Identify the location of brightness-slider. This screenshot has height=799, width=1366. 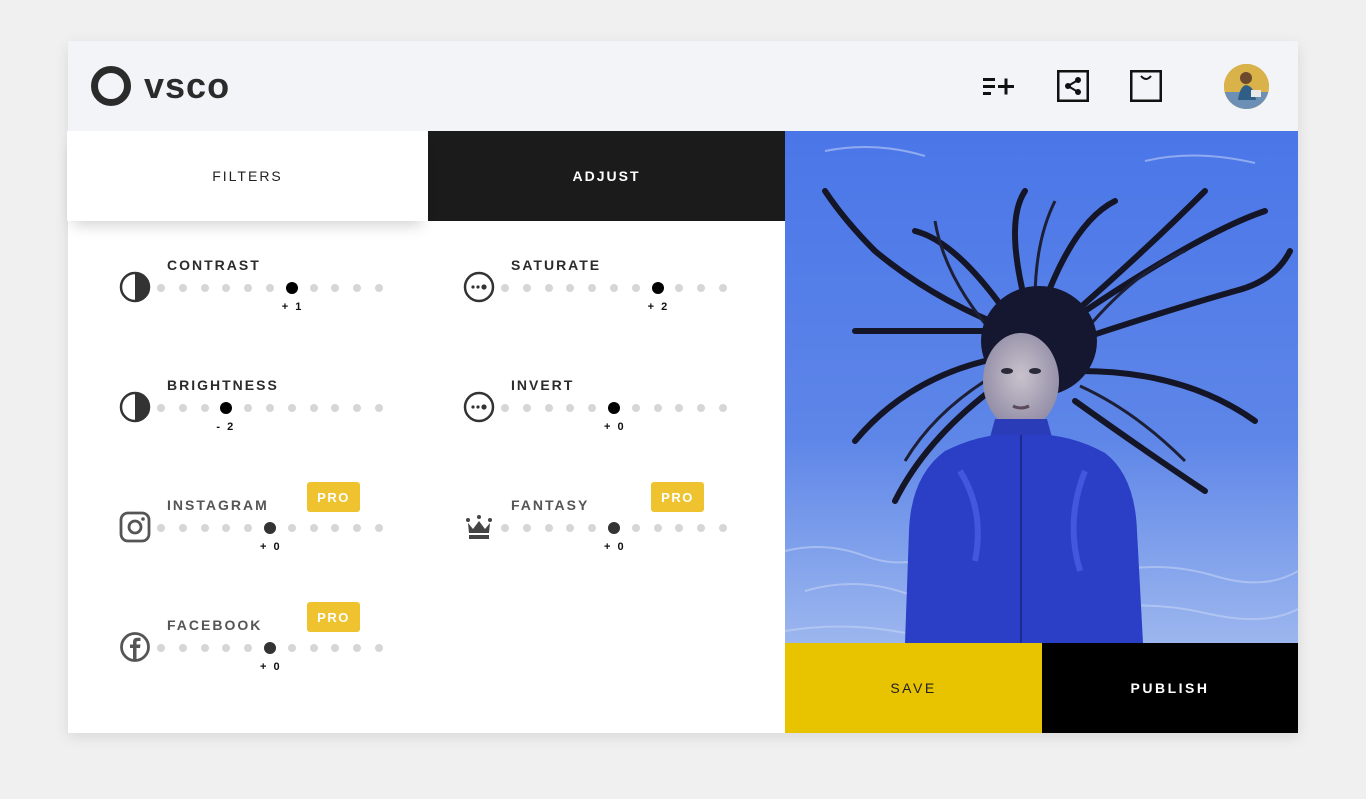
(272, 408).